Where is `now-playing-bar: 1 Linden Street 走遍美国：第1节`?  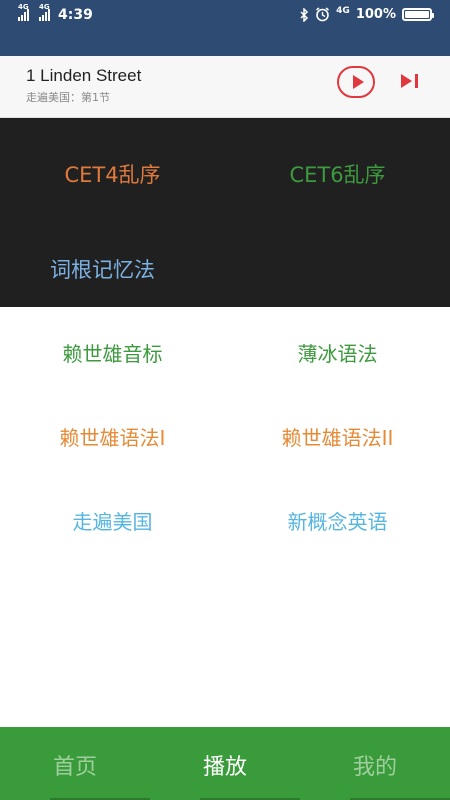 now-playing-bar: 1 Linden Street 走遍美国：第1节 is located at coordinates (225, 87).